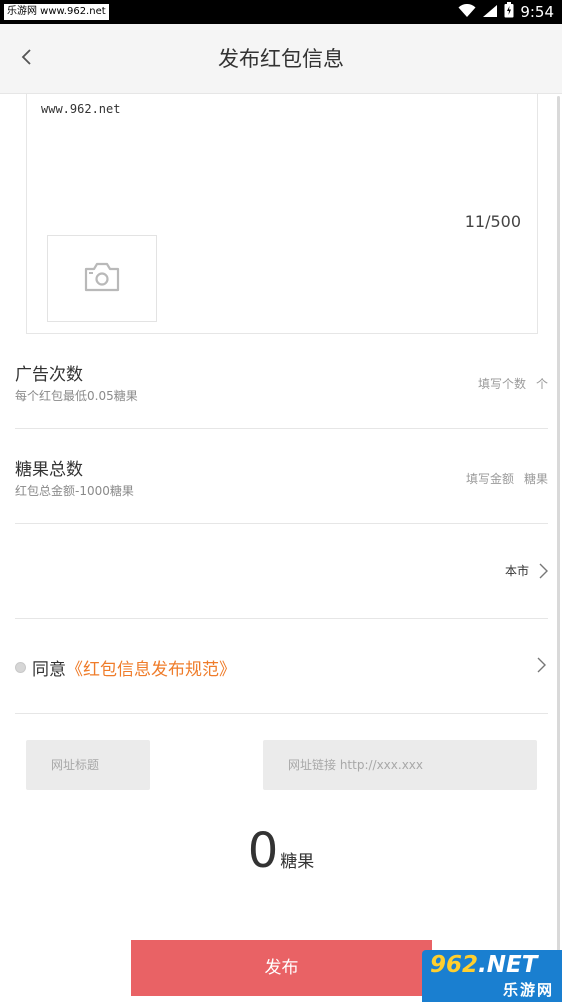 The image size is (562, 1002). What do you see at coordinates (74, 491) in the screenshot?
I see `candy-total-subtitle: 红包总金额-1000糖果` at bounding box center [74, 491].